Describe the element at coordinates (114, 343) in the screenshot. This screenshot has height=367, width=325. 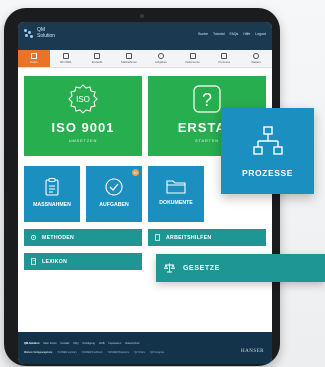
I see `footer-link: Impressum` at that location.